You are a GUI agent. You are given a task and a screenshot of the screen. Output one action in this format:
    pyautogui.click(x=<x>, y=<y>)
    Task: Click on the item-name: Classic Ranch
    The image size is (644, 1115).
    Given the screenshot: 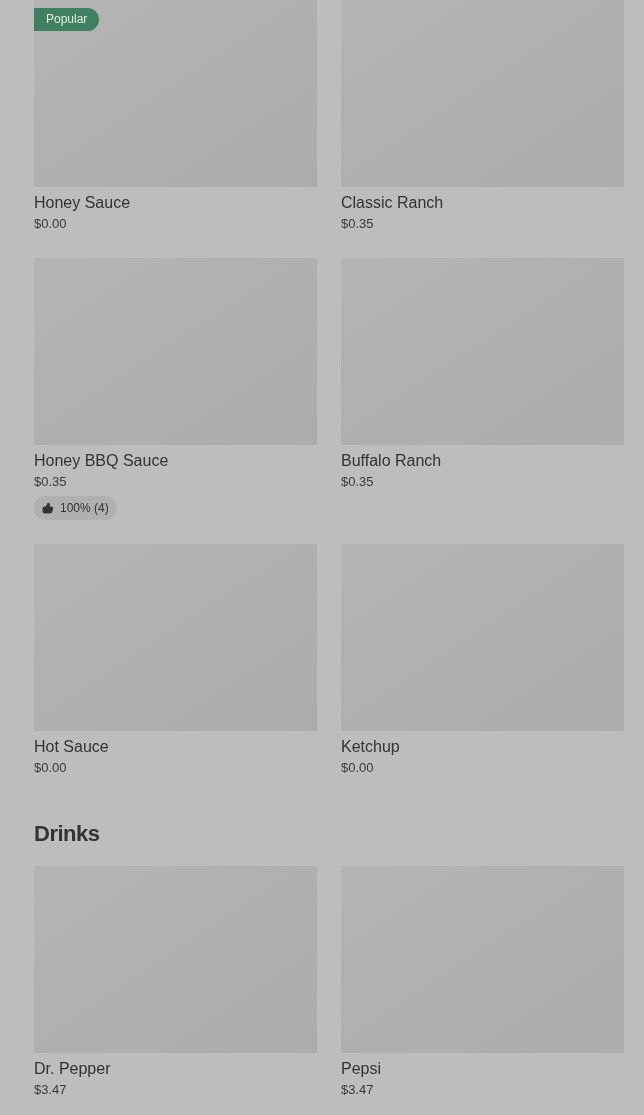 What is the action you would take?
    pyautogui.click(x=392, y=203)
    